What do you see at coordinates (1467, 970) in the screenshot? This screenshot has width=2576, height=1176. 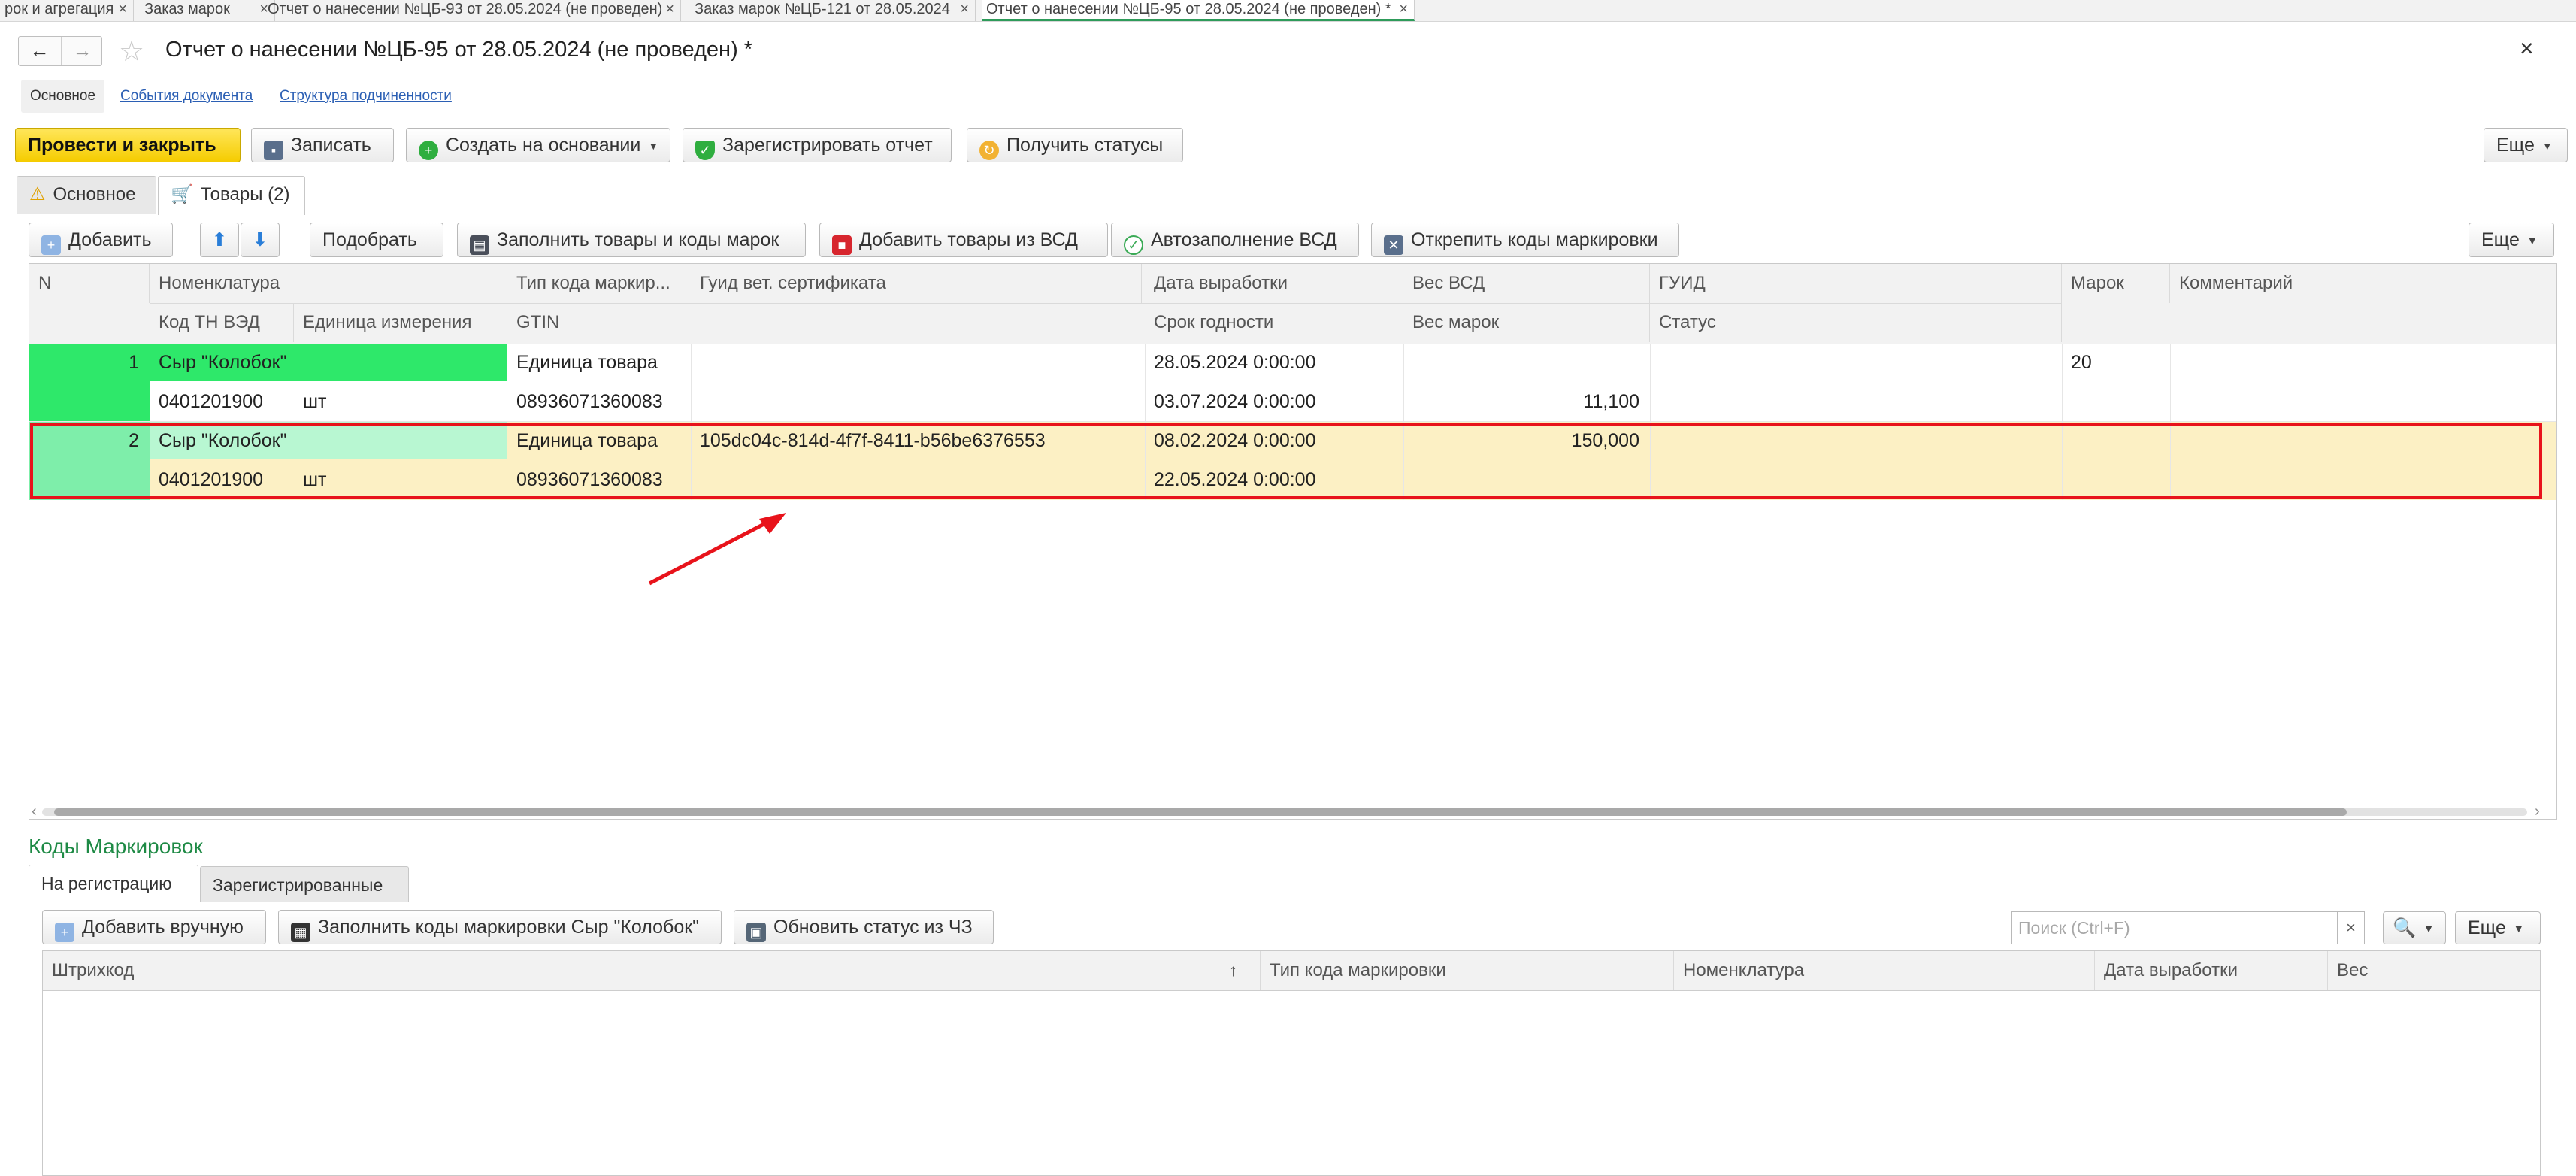 I see `column-mark-type: Тип кода маркировки` at bounding box center [1467, 970].